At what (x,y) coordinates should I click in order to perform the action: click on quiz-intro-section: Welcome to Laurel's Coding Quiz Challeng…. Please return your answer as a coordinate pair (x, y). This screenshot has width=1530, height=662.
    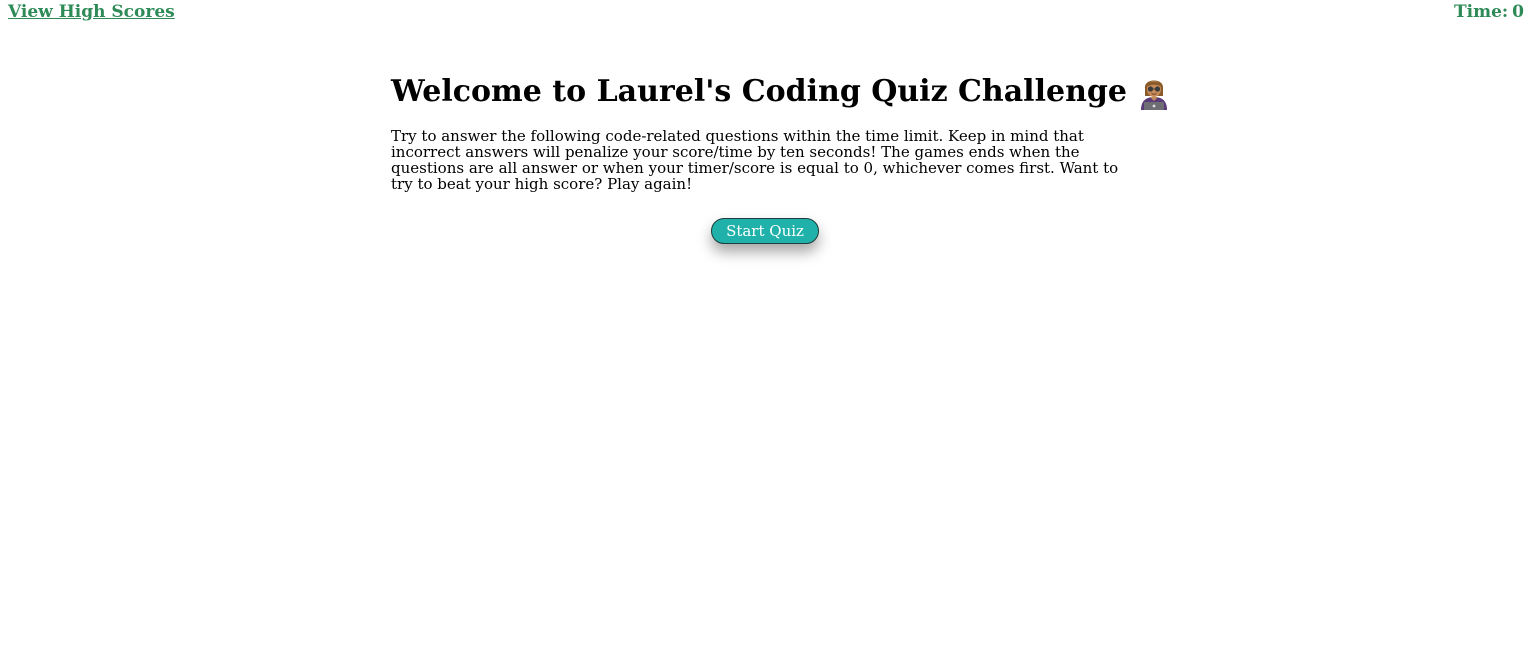
    Looking at the image, I should click on (779, 156).